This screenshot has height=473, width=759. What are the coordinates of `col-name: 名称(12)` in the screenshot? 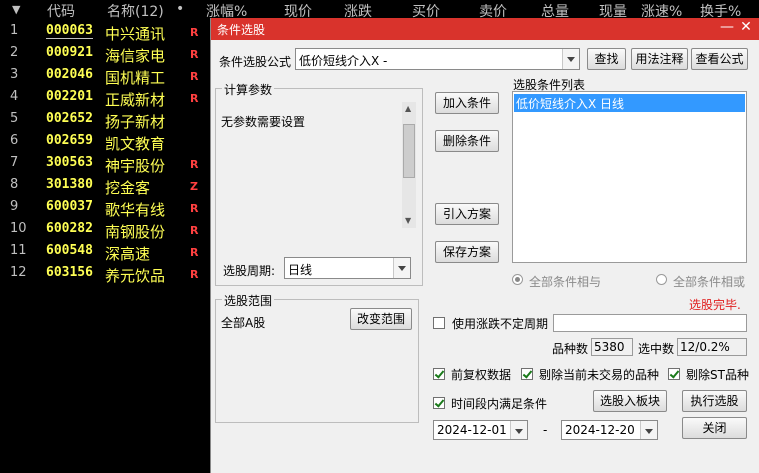 It's located at (135, 11).